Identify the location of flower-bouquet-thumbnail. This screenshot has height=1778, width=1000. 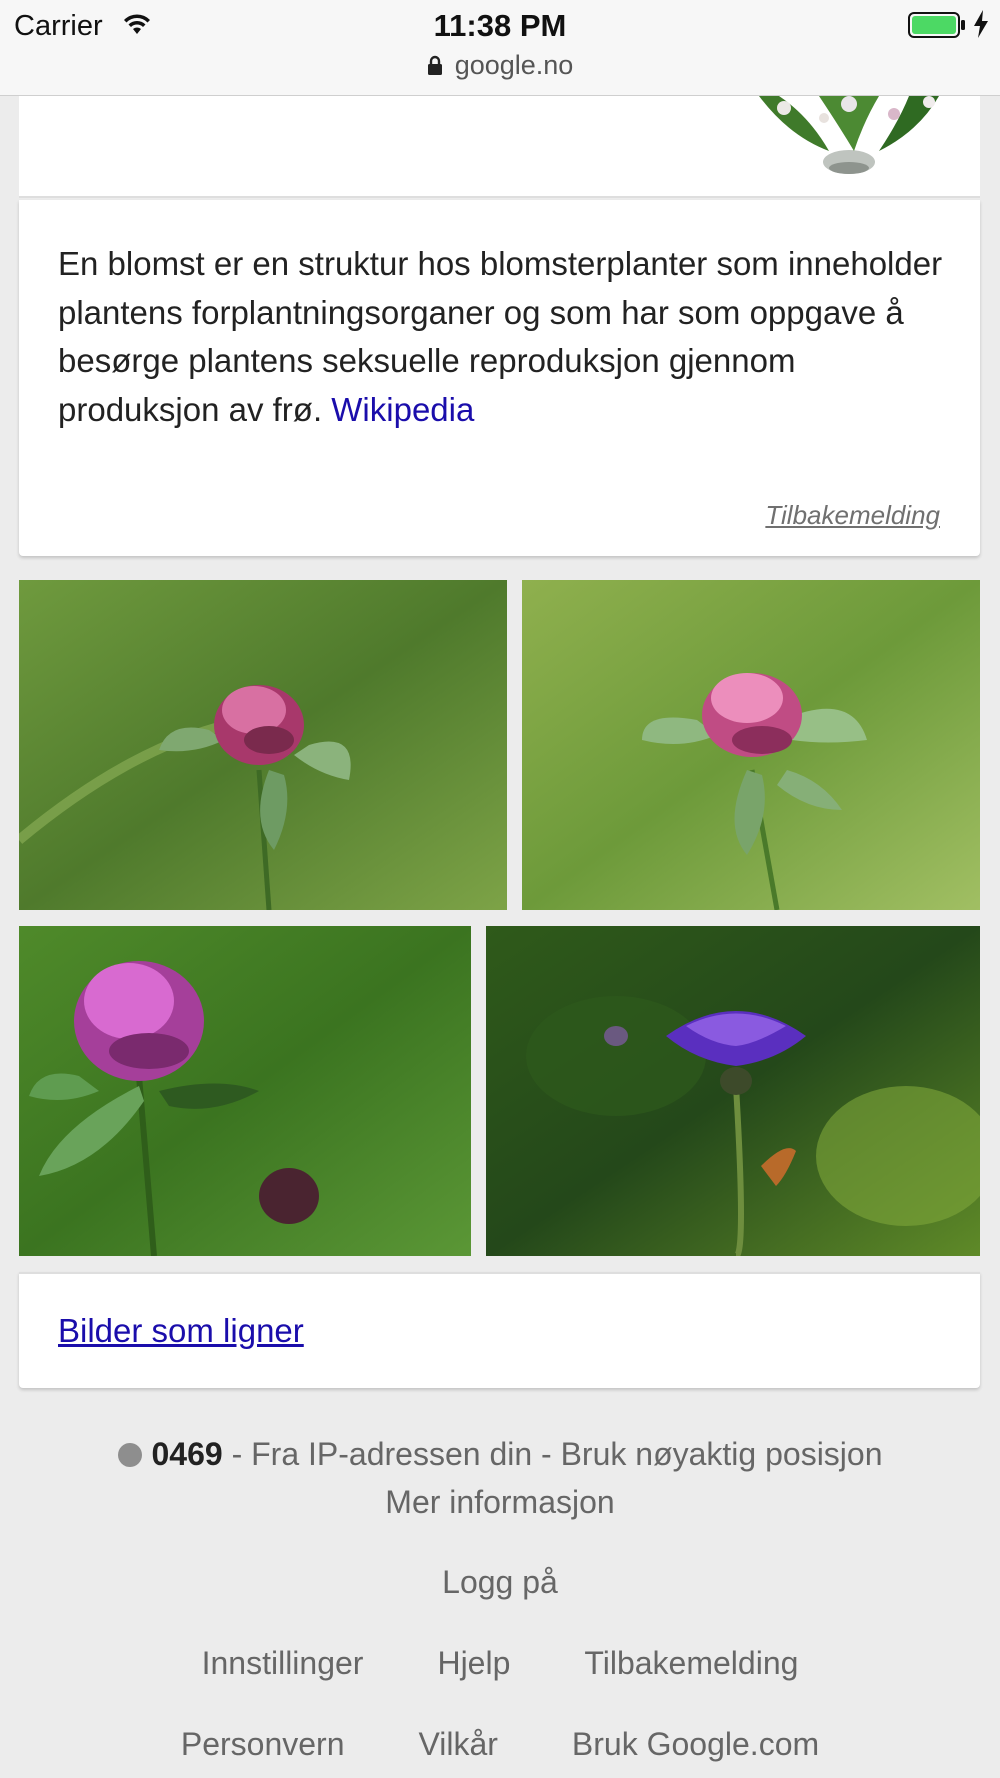
(854, 136).